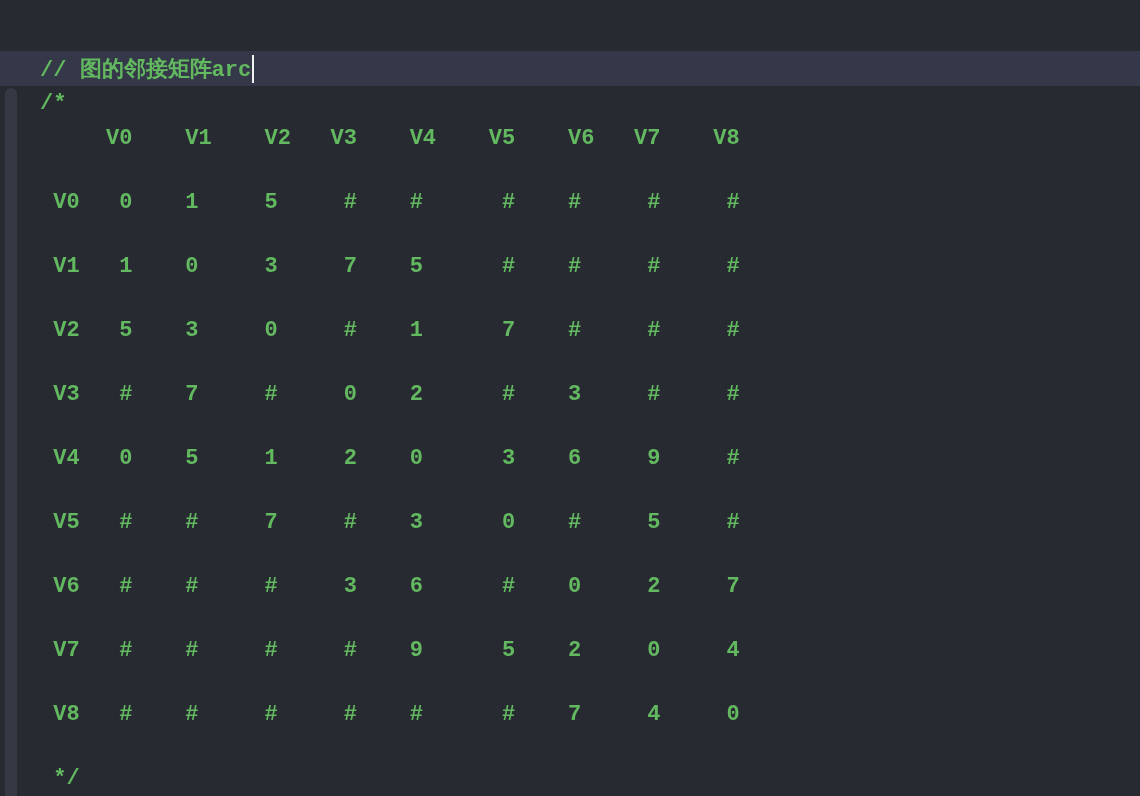 The height and width of the screenshot is (796, 1140). I want to click on code-line: V7 # # # # 9 5 2 0 4, so click(396, 650).